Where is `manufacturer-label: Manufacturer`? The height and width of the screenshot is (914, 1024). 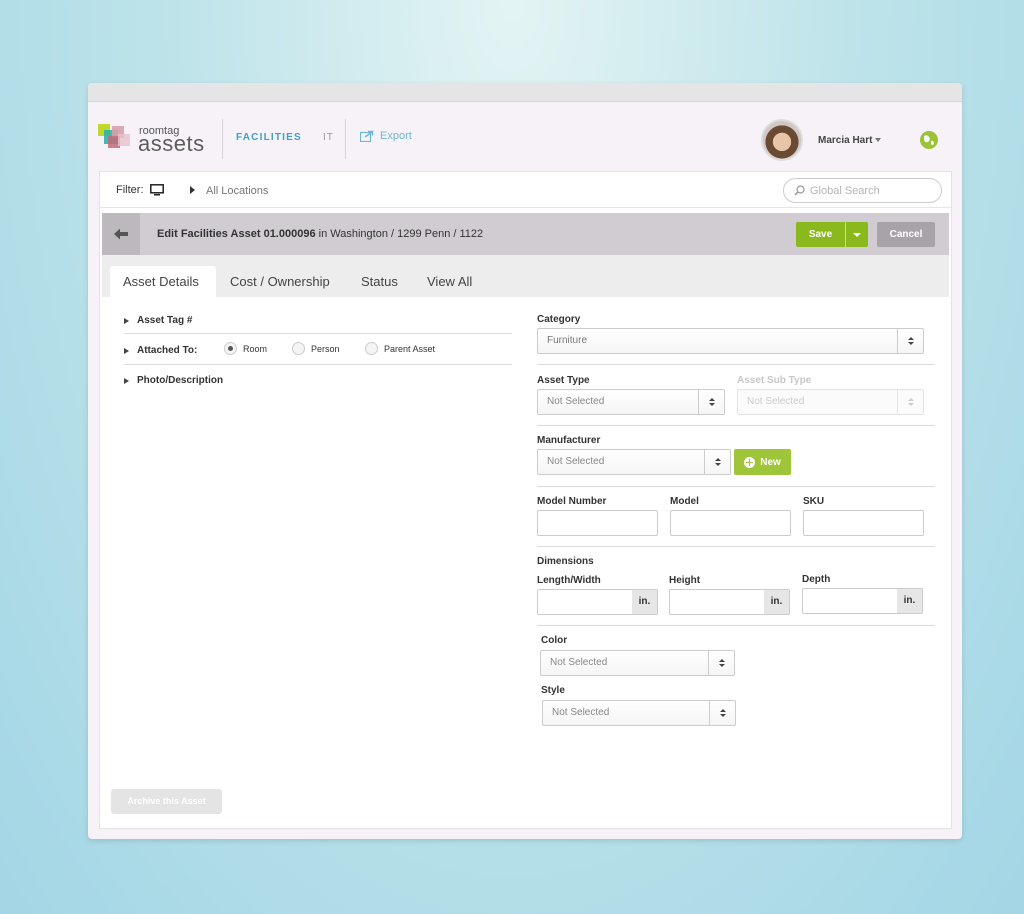
manufacturer-label: Manufacturer is located at coordinates (569, 440).